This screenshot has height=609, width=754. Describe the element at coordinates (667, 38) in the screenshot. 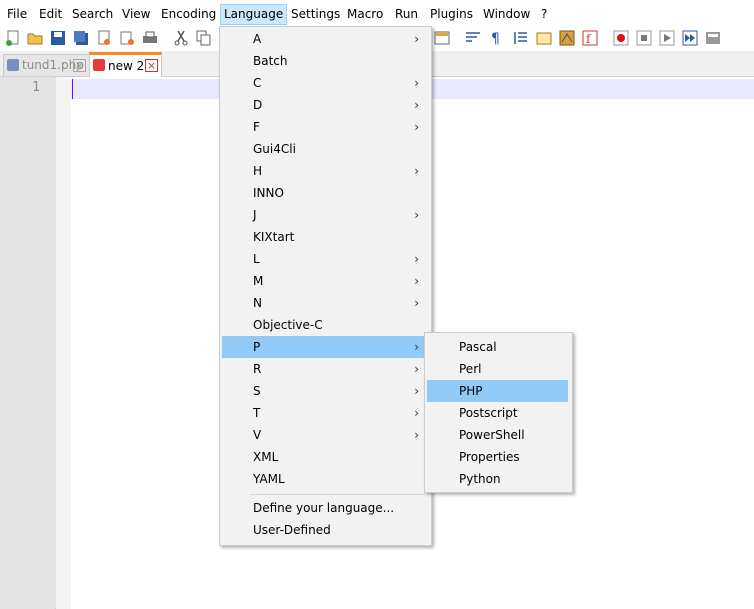

I see `play-macro-icon` at that location.